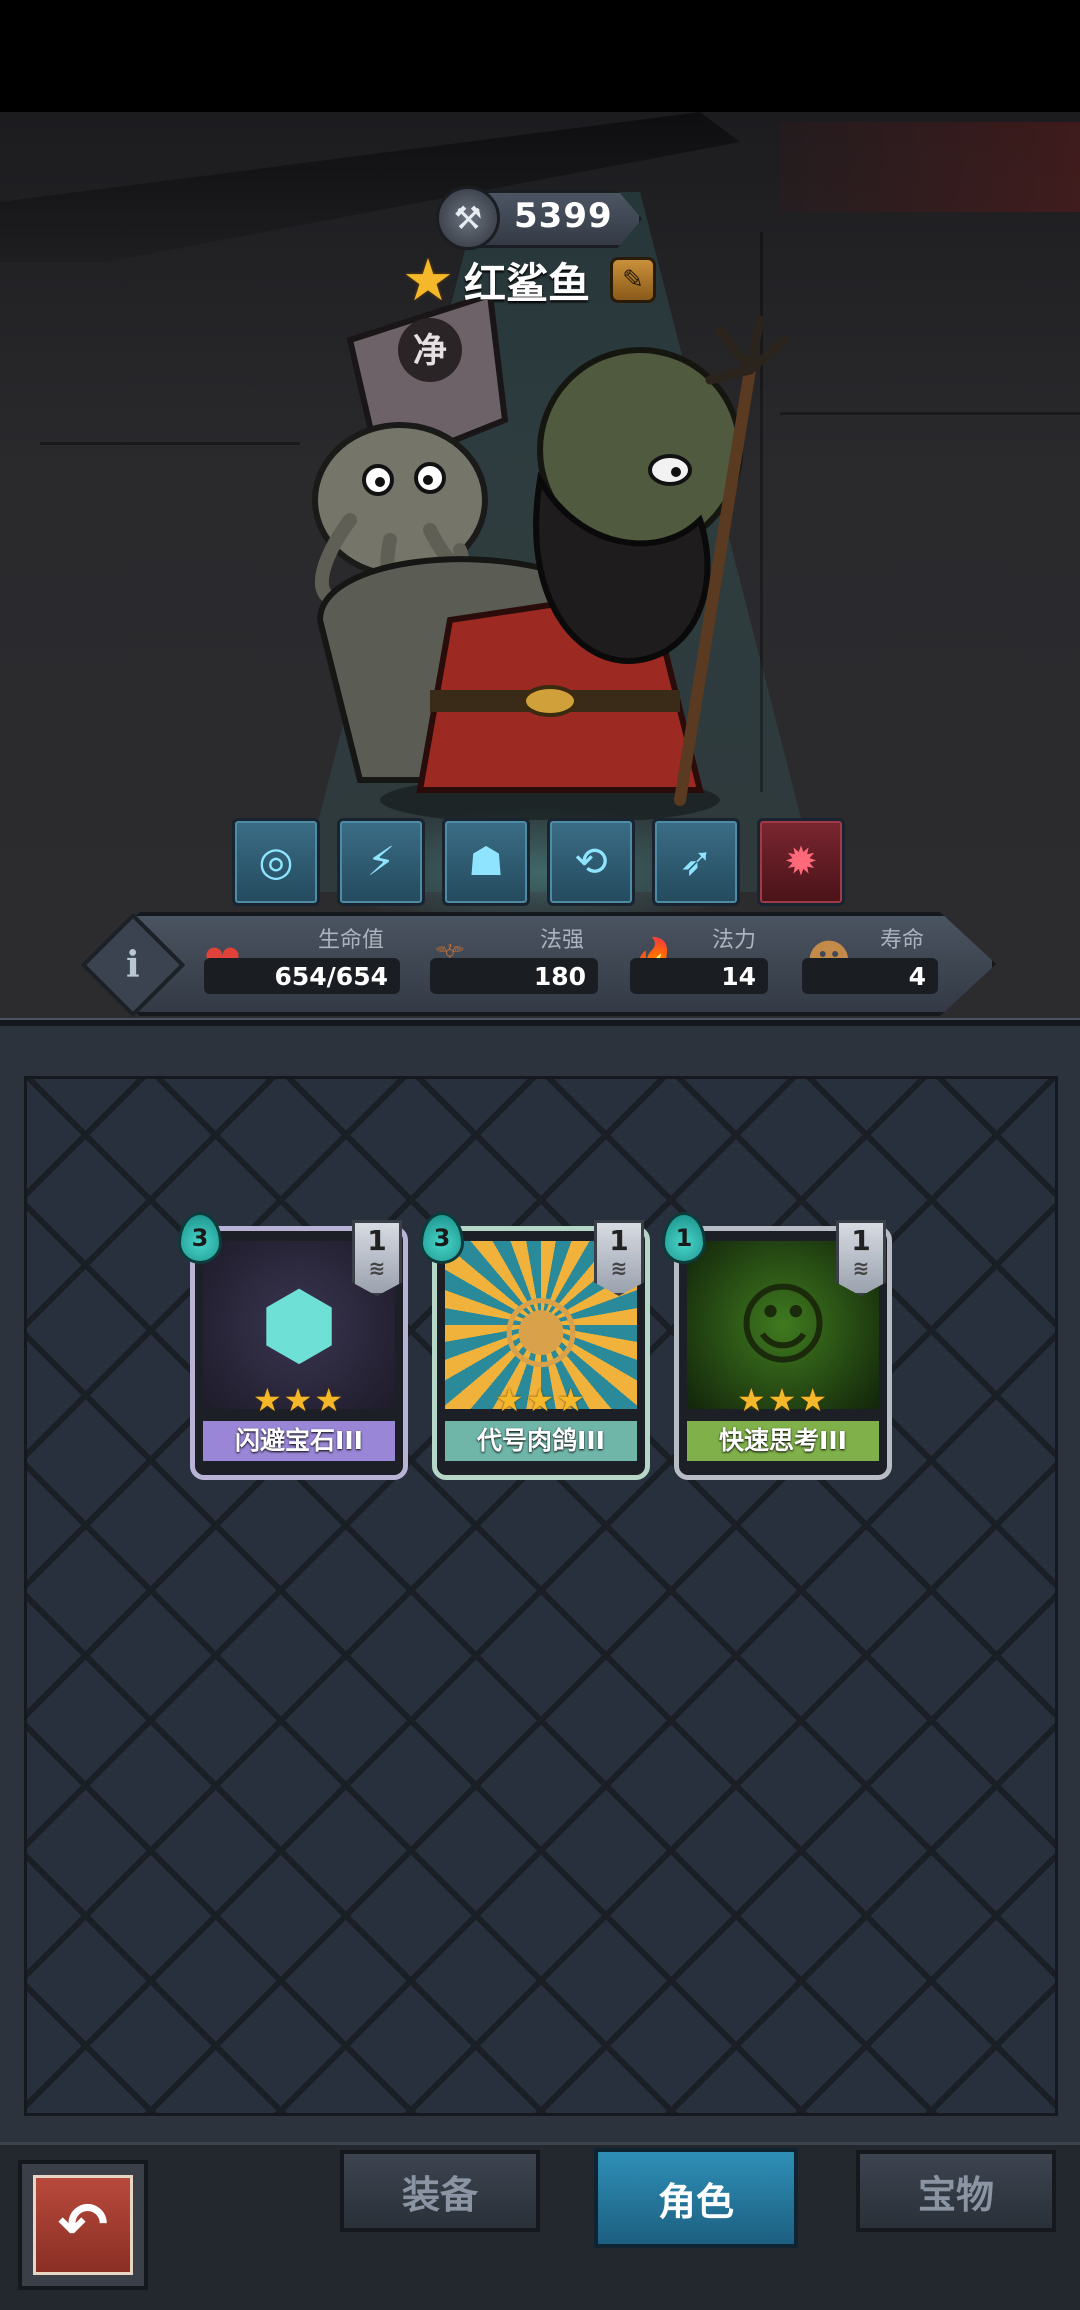 The width and height of the screenshot is (1080, 2310). What do you see at coordinates (801, 862) in the screenshot?
I see `skill-red-rune-icon: ✹` at bounding box center [801, 862].